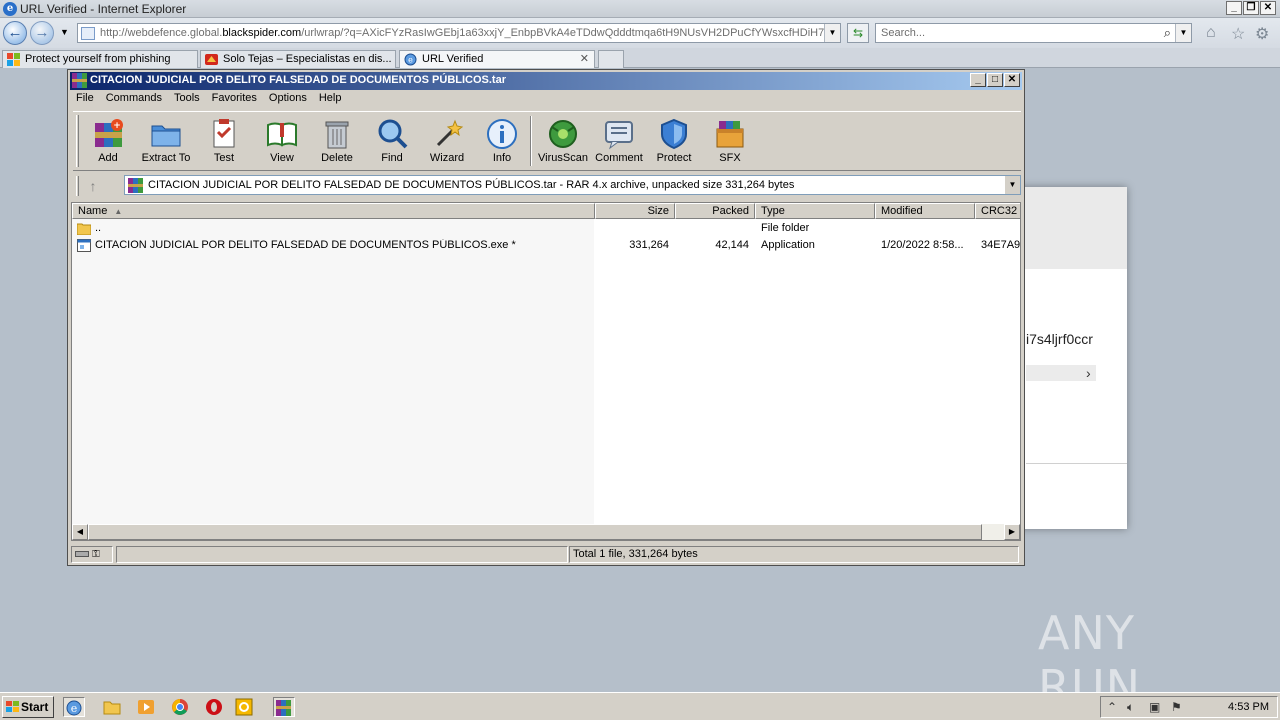 The image size is (1280, 720). Describe the element at coordinates (1268, 8) in the screenshot. I see `close-button: ✕` at that location.